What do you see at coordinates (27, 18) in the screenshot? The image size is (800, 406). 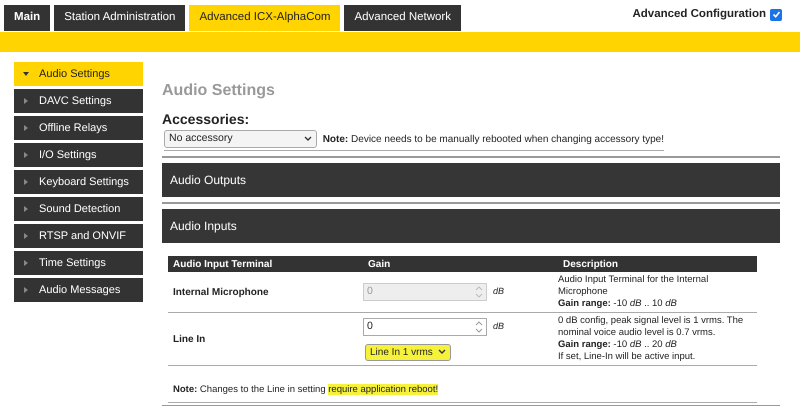 I see `nav-tab: Main` at bounding box center [27, 18].